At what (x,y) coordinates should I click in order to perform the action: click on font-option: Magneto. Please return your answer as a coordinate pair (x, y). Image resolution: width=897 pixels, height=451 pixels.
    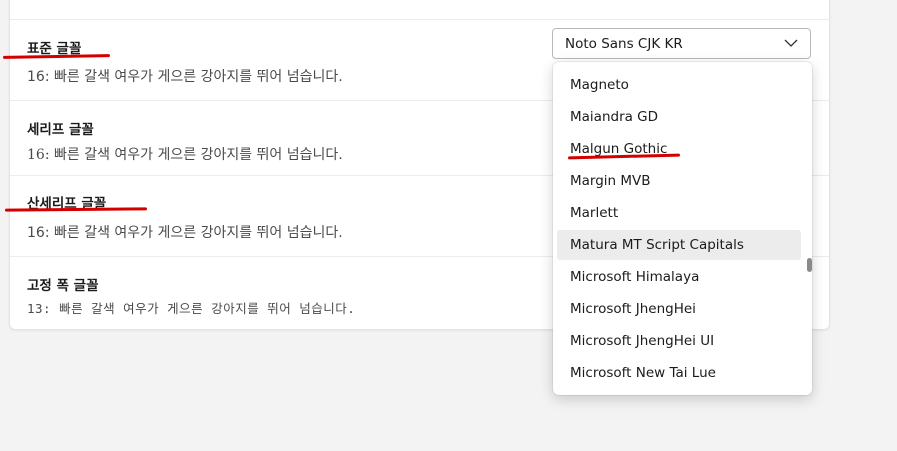
    Looking at the image, I should click on (679, 85).